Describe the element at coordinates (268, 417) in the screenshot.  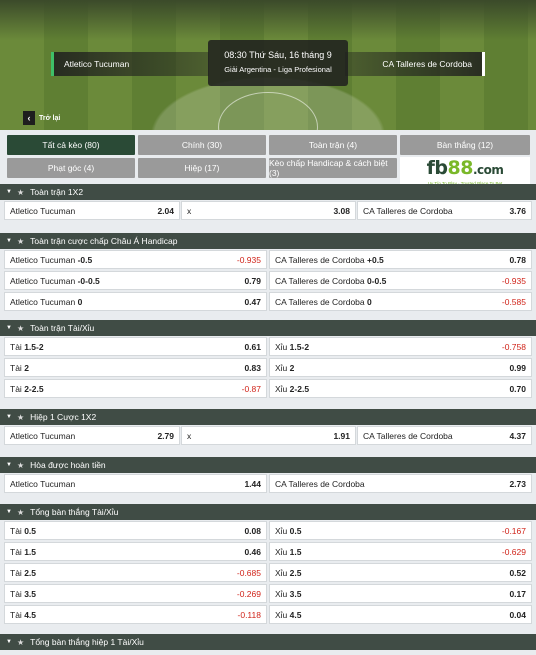
I see `market-header: ▼ ★ Hiệp 1 Cược 1X2` at that location.